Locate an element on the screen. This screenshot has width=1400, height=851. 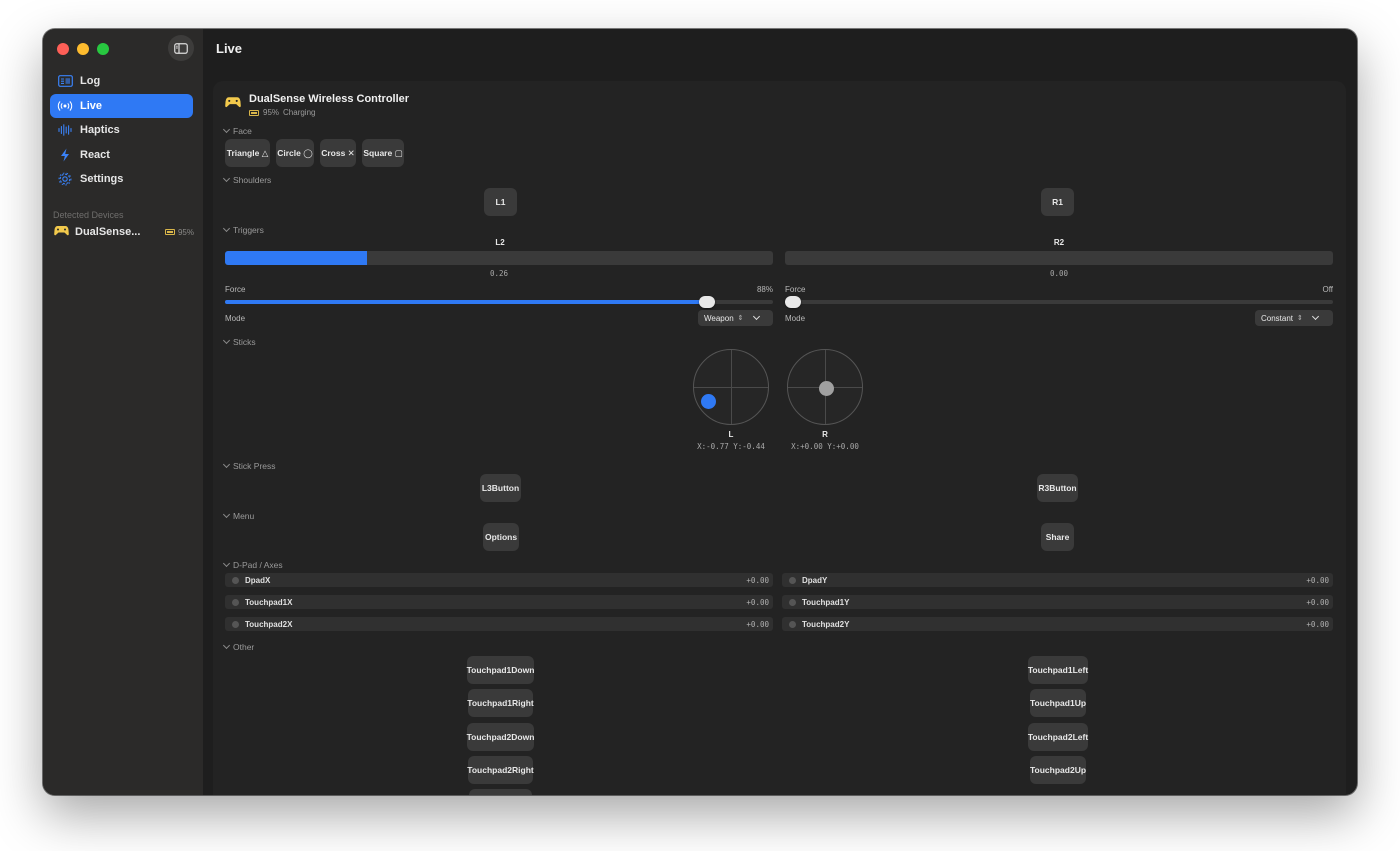
right-stick-label: R is located at coordinates (825, 434).